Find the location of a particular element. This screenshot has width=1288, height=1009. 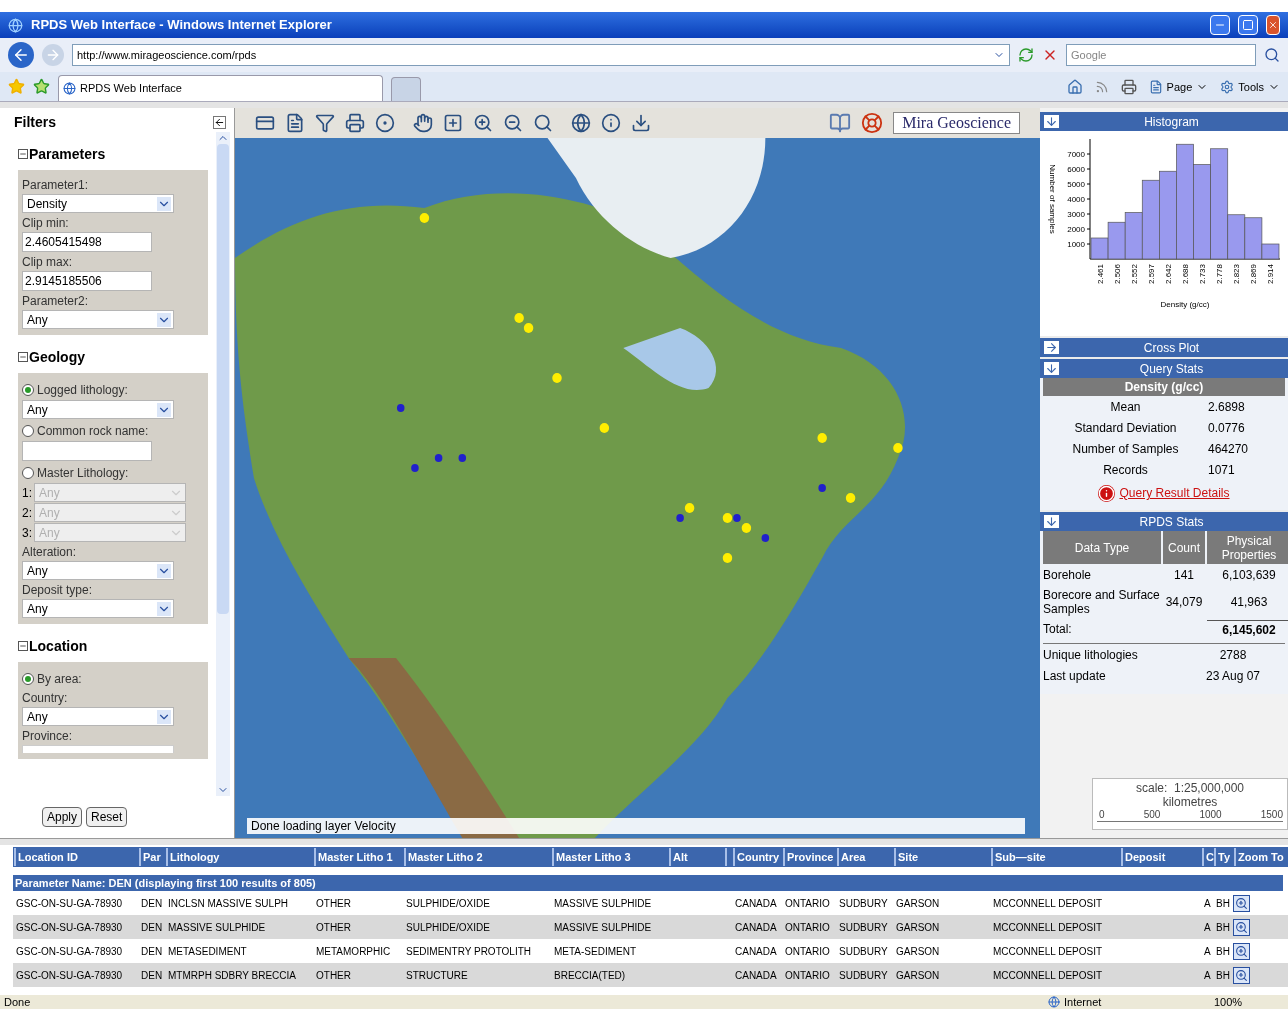

query-details-link: Query Result Details is located at coordinates (1174, 493).